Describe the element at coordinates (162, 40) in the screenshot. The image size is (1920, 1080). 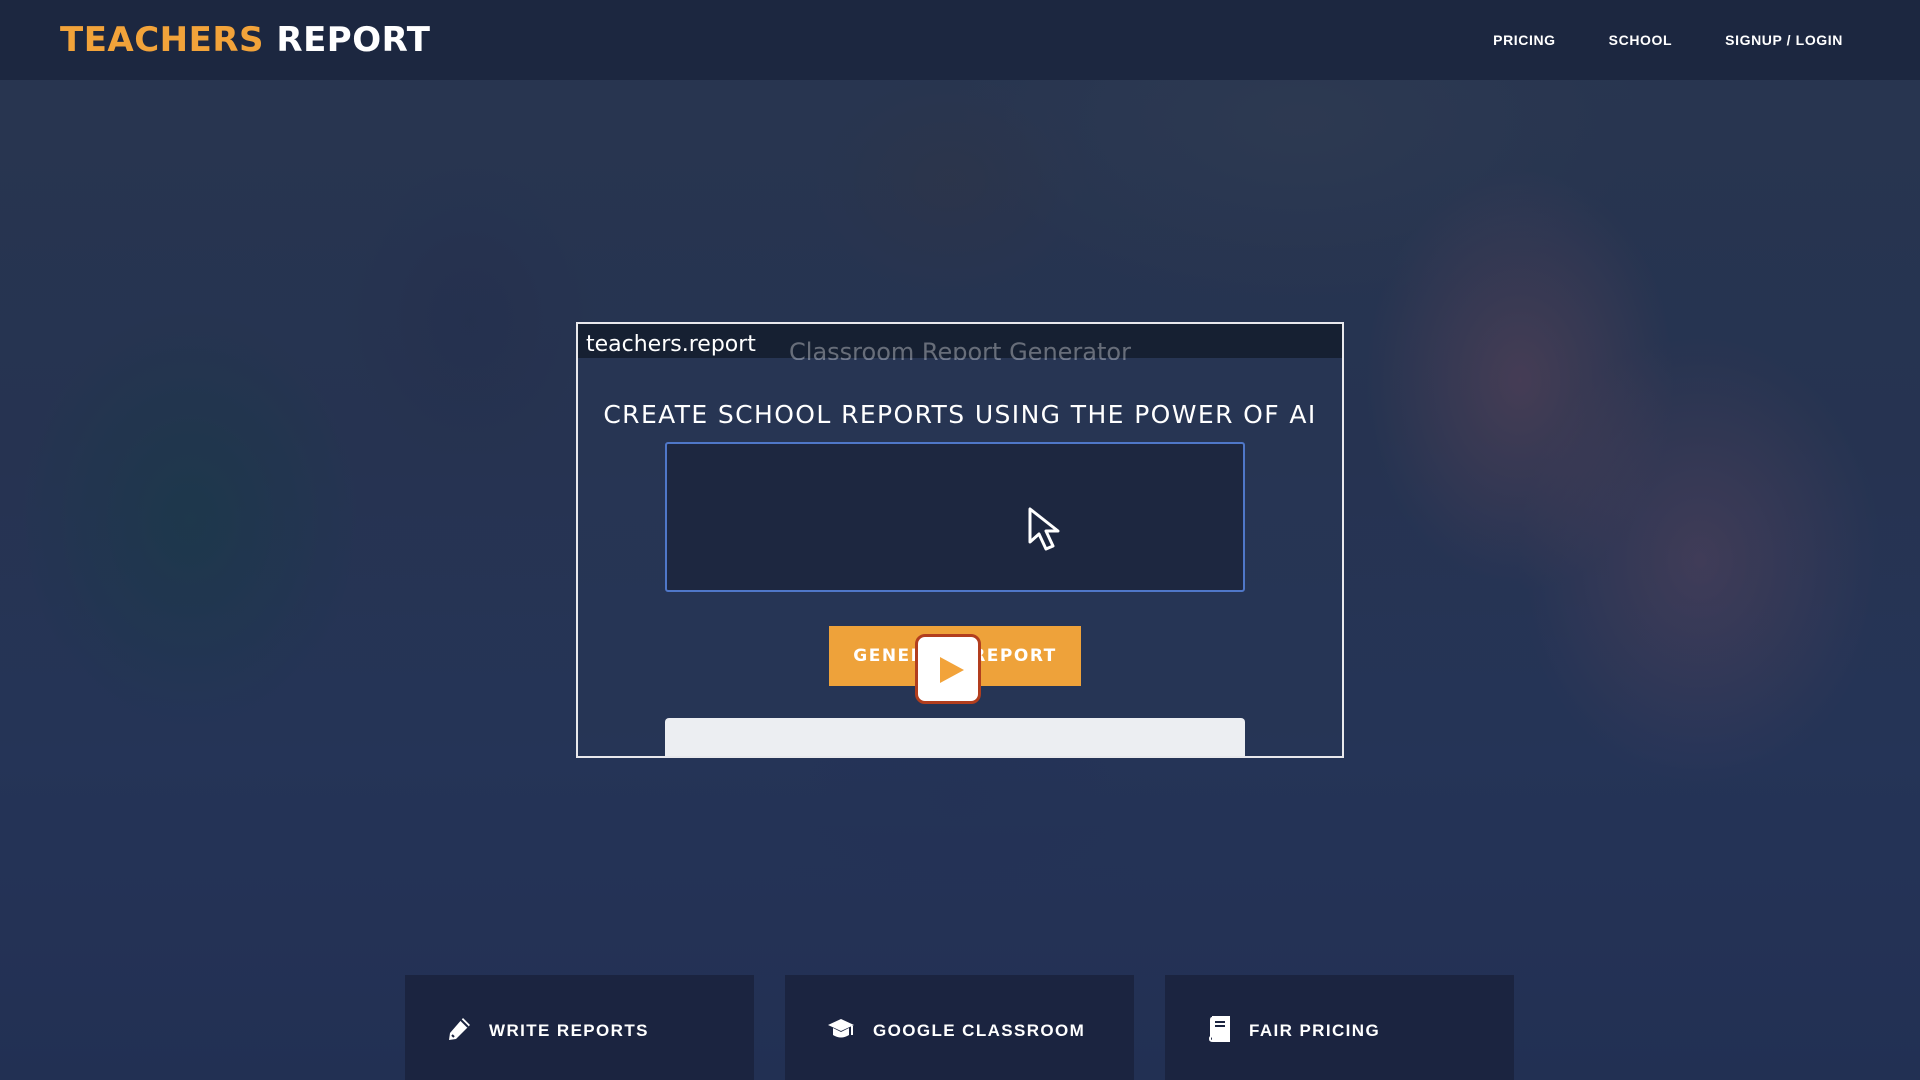
I see `logo-accent-text: TEACHERS` at that location.